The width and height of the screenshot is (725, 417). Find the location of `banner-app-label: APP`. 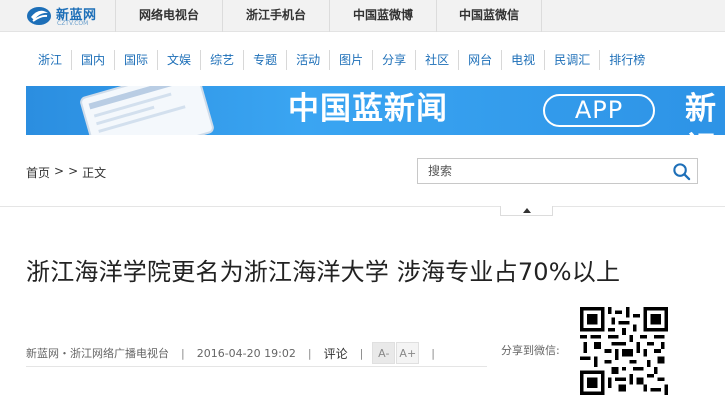

banner-app-label: APP is located at coordinates (599, 110).